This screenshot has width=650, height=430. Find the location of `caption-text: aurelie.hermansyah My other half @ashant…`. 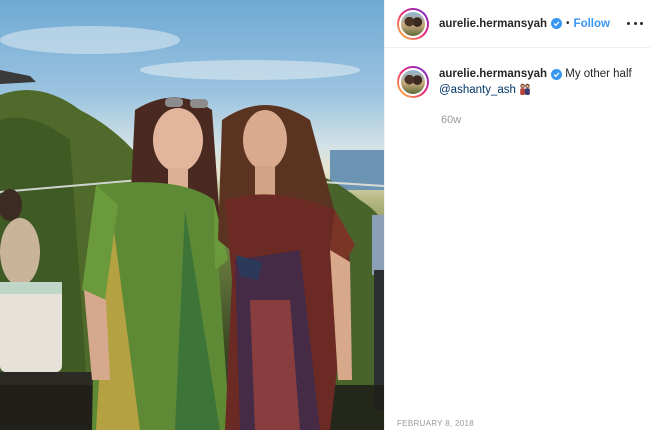

caption-text: aurelie.hermansyah My other half @ashant… is located at coordinates (539, 82).